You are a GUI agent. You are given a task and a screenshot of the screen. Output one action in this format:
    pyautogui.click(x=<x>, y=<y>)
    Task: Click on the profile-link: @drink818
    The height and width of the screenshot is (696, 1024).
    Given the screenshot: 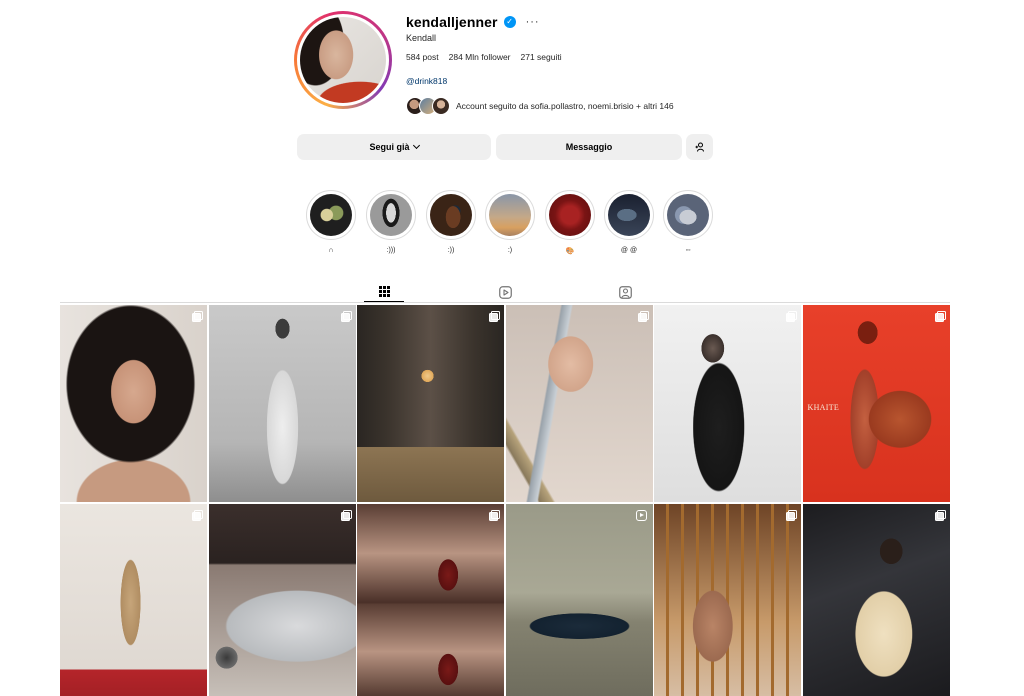 What is the action you would take?
    pyautogui.click(x=426, y=81)
    